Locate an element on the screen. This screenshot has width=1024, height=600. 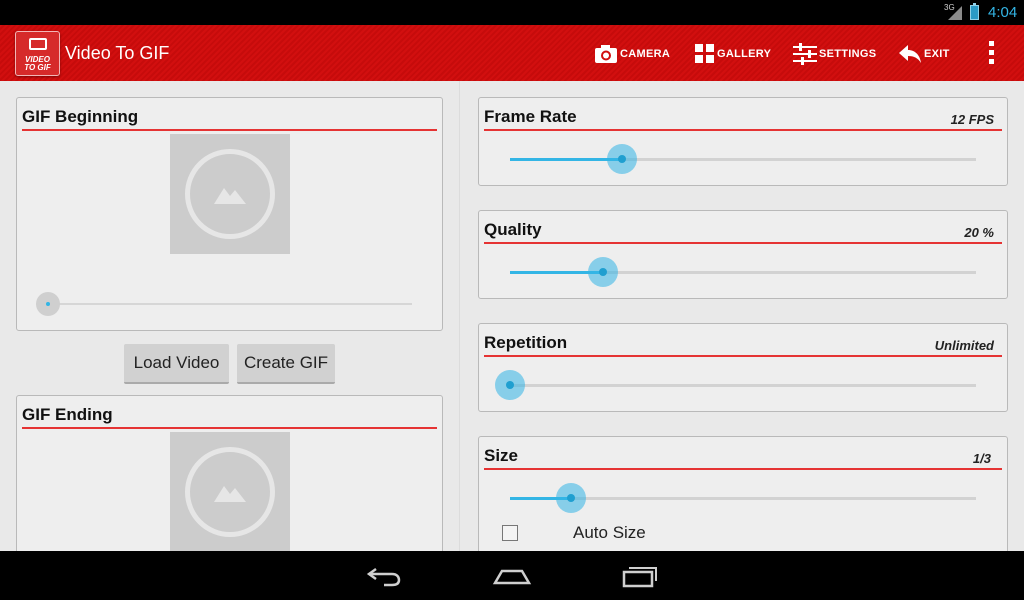
ending-frame-placeholder is located at coordinates (230, 491).